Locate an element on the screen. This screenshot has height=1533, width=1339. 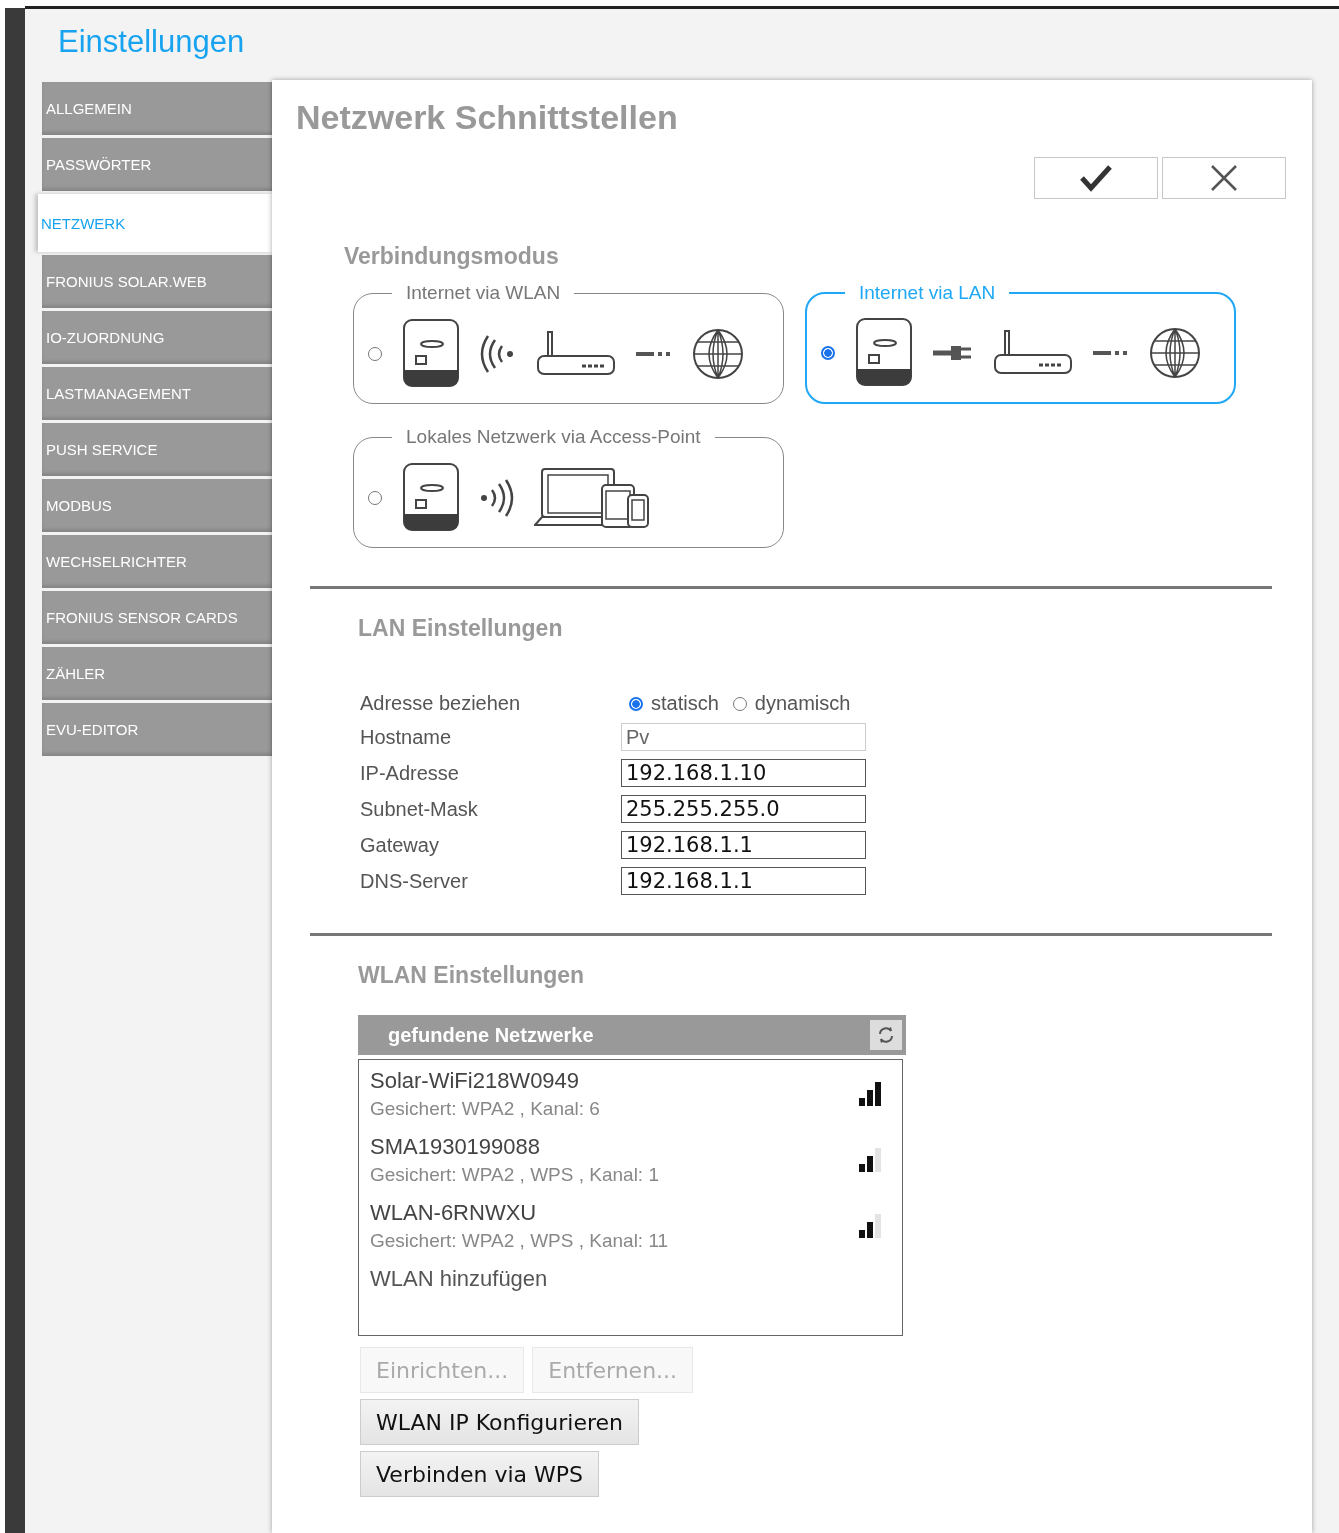
sidebar-item: ALLGEMEIN is located at coordinates (157, 108).